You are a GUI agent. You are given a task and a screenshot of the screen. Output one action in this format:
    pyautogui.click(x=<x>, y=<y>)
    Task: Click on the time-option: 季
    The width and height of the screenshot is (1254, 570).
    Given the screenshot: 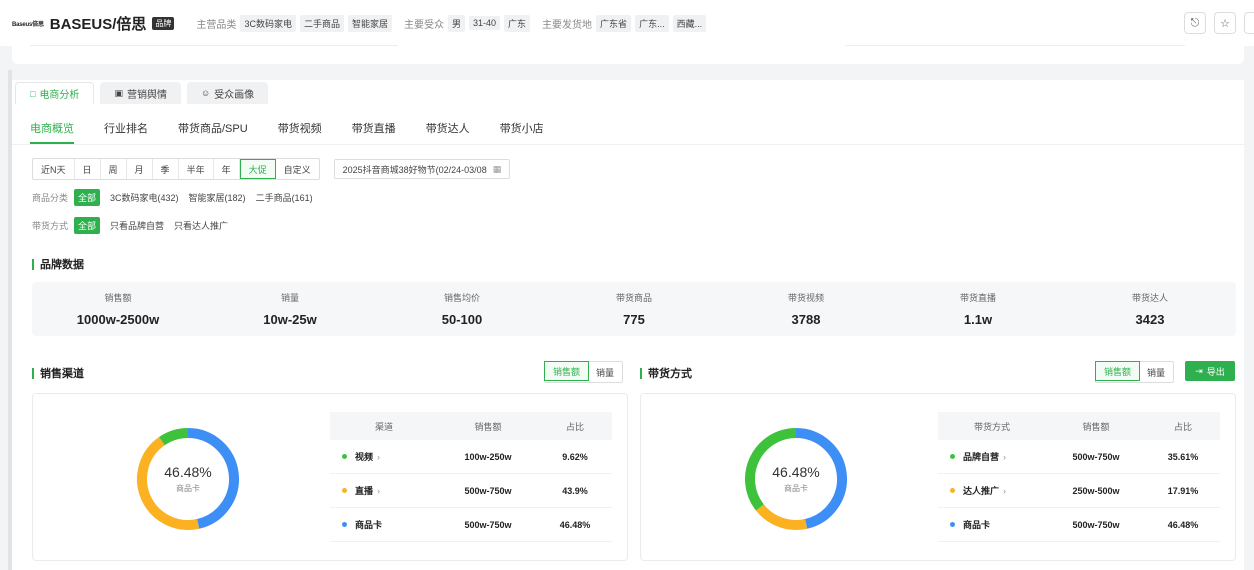 What is the action you would take?
    pyautogui.click(x=166, y=169)
    